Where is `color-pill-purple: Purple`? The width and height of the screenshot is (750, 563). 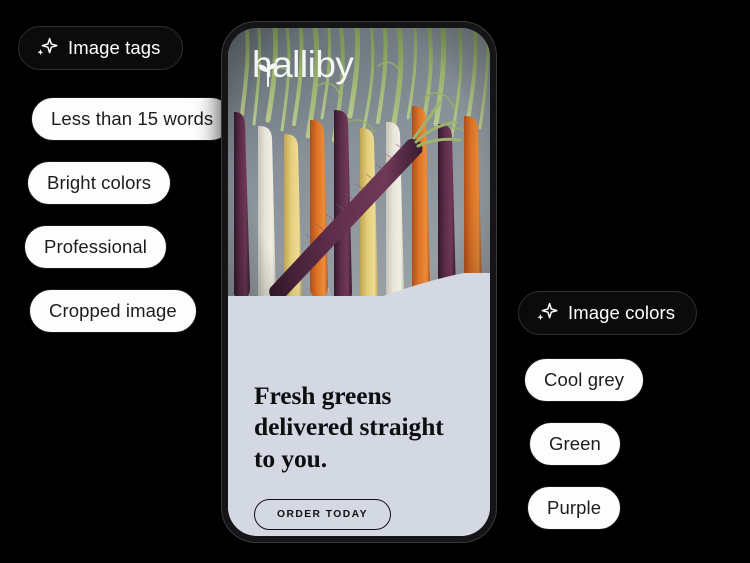
color-pill-purple: Purple is located at coordinates (574, 508).